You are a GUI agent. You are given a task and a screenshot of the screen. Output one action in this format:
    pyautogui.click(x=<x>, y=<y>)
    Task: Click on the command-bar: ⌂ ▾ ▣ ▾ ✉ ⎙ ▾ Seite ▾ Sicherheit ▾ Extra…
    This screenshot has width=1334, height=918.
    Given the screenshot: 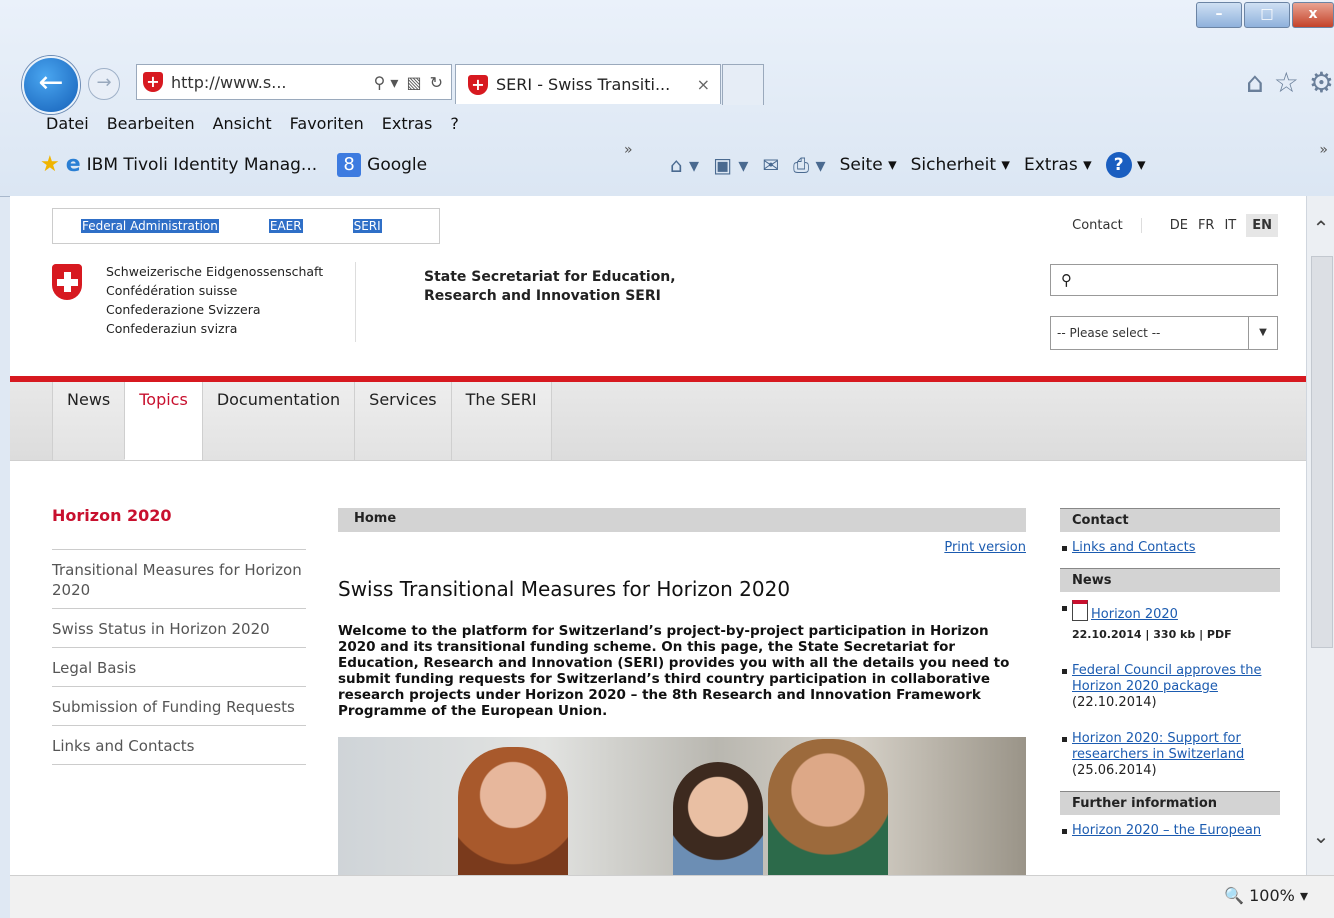 What is the action you would take?
    pyautogui.click(x=908, y=165)
    